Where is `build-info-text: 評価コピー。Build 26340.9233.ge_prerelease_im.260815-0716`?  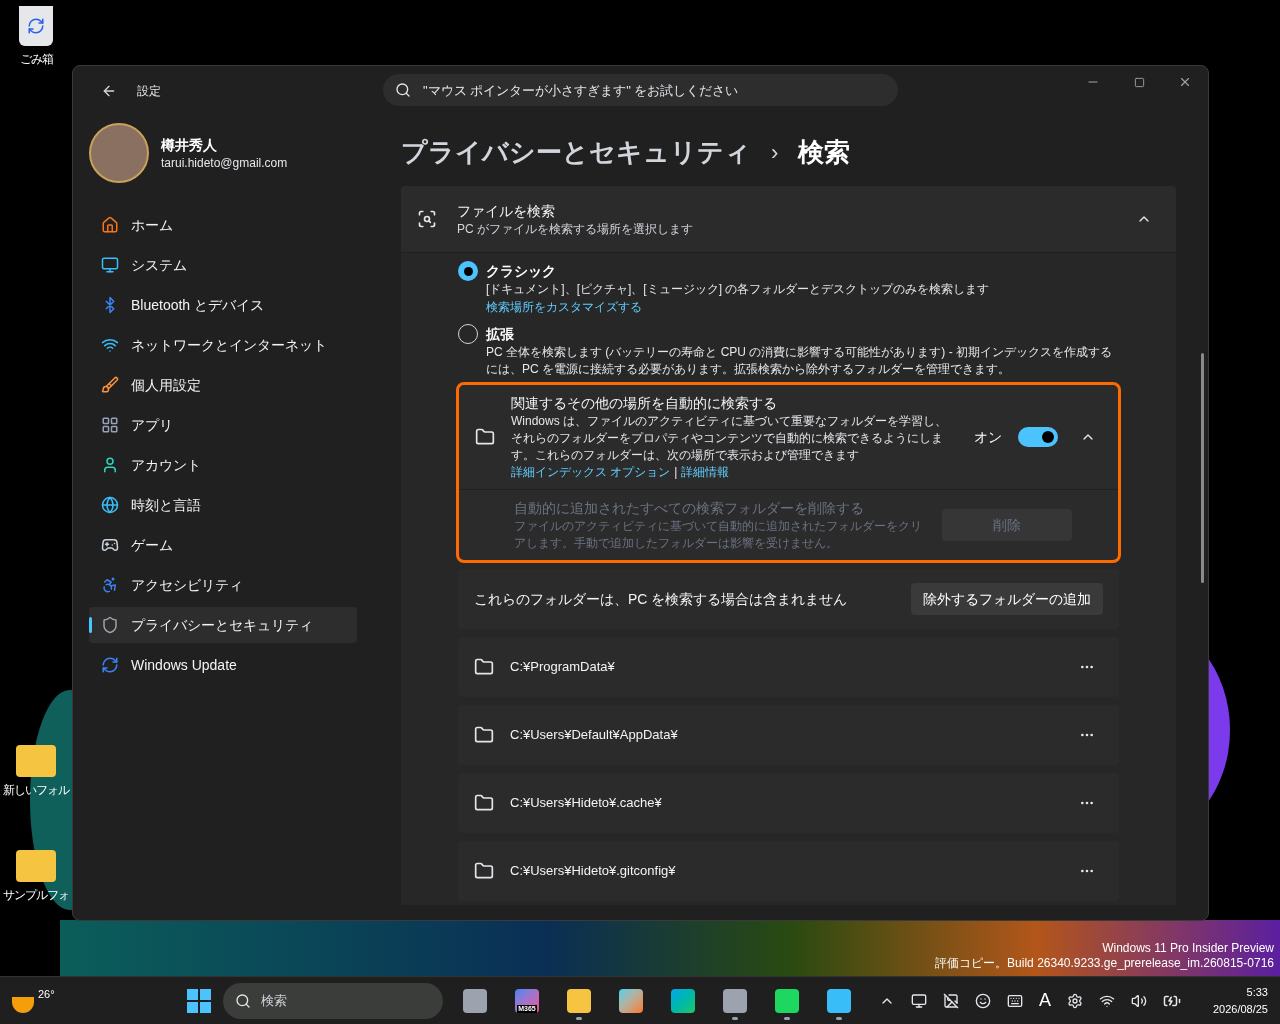
build-info-text: 評価コピー。Build 26340.9233.ge_prerelease_im.260815-0716 is located at coordinates (1104, 963).